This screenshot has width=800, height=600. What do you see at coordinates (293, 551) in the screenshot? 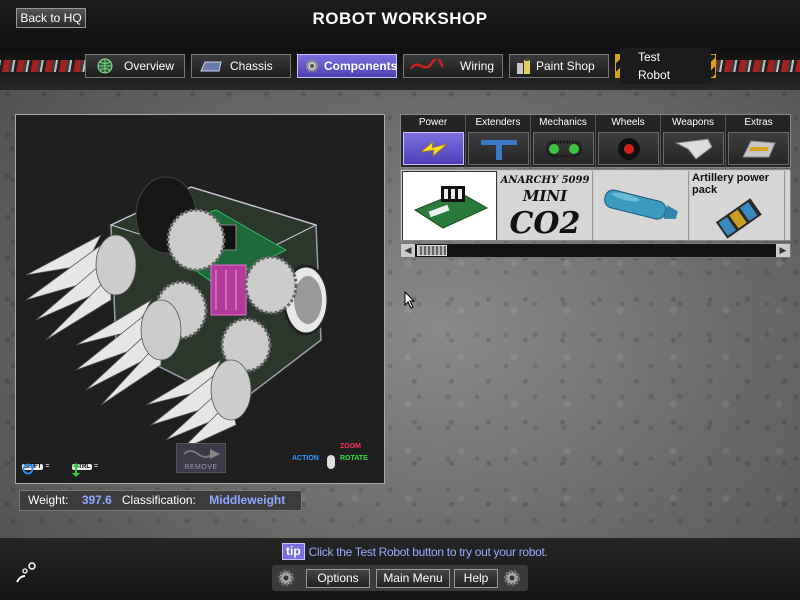
I see `tip-badge: tip` at bounding box center [293, 551].